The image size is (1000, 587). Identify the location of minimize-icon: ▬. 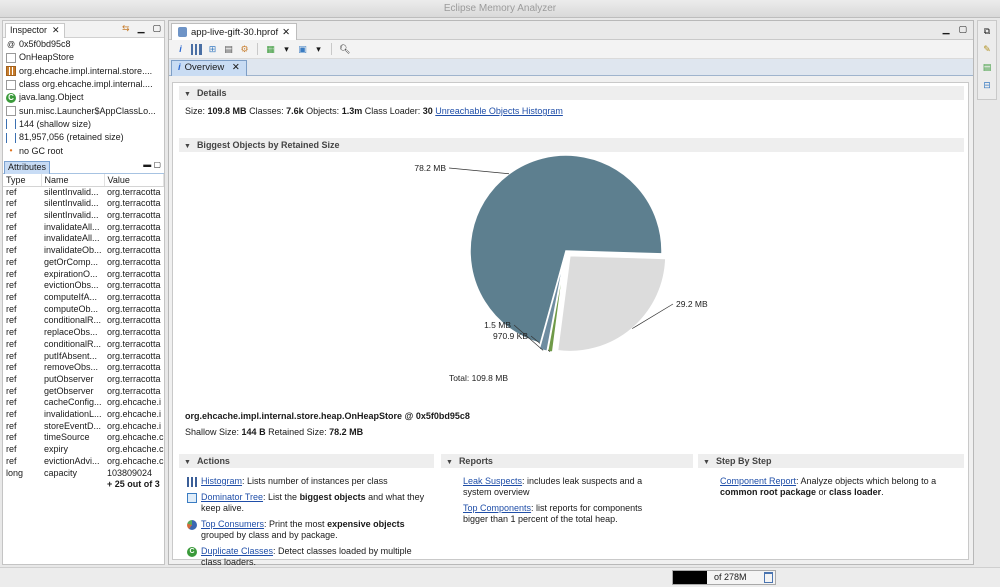
(147, 164).